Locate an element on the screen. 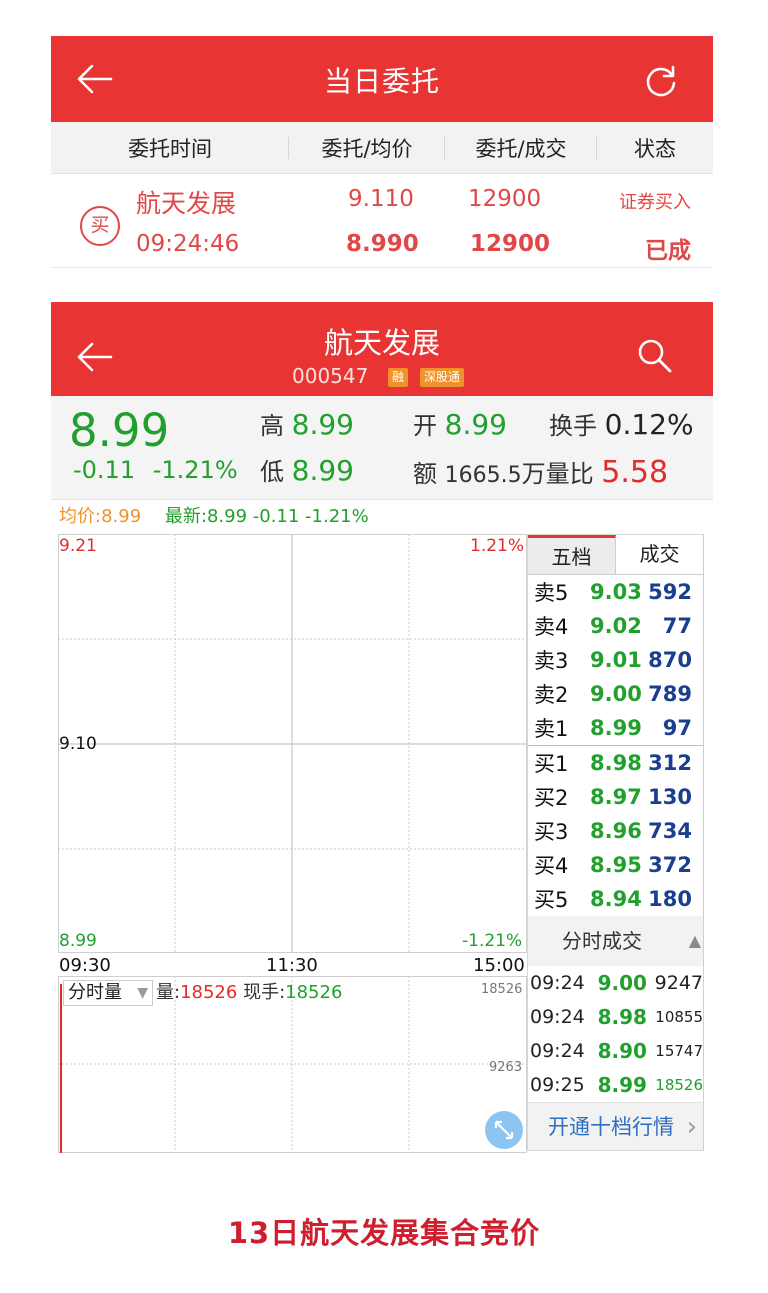 This screenshot has height=1293, width=768. change-value: -0.11 is located at coordinates (104, 470).